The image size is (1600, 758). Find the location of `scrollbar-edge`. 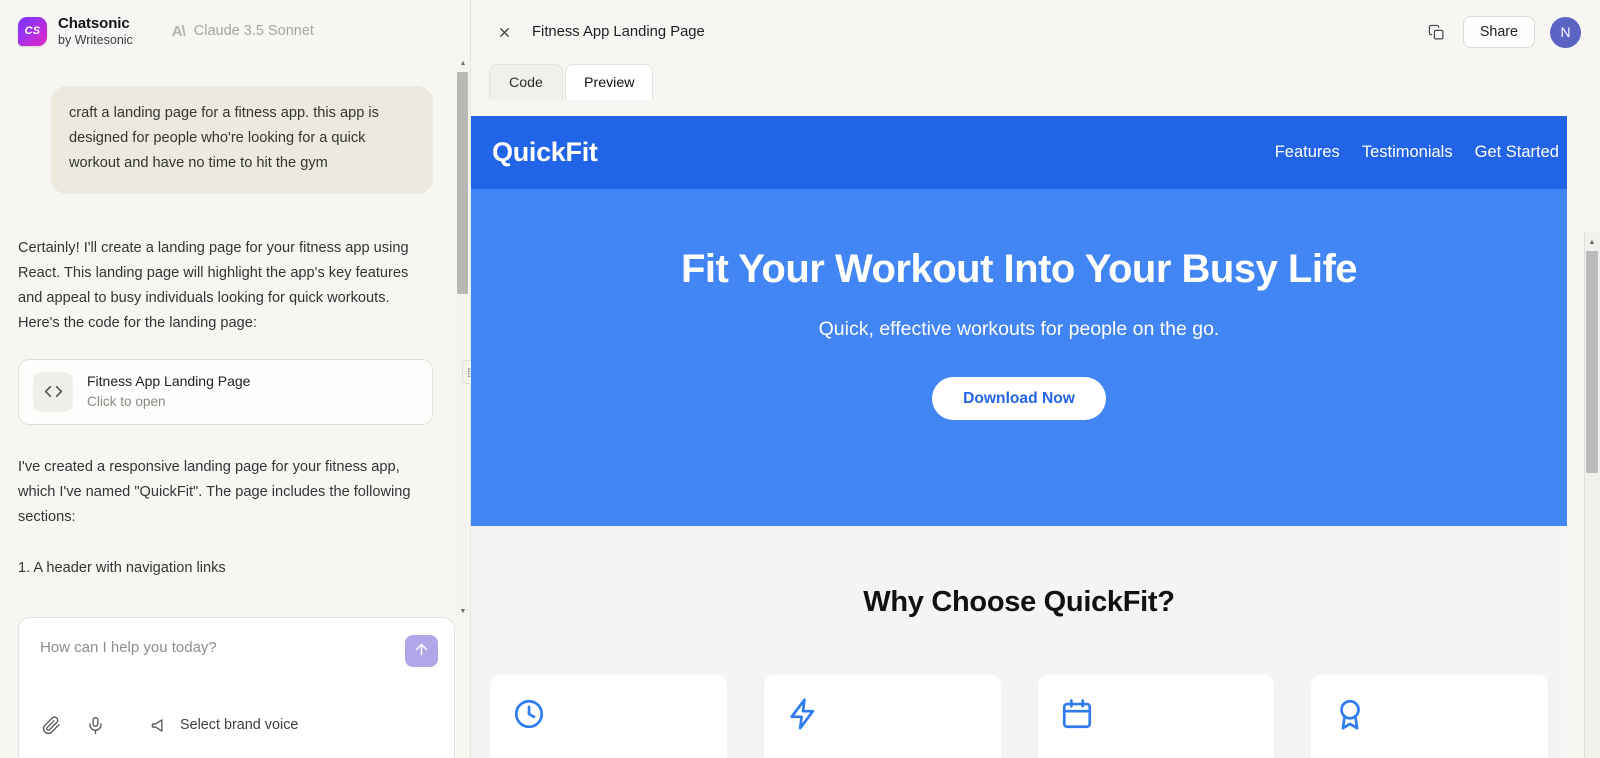

scrollbar-edge is located at coordinates (1584, 495).